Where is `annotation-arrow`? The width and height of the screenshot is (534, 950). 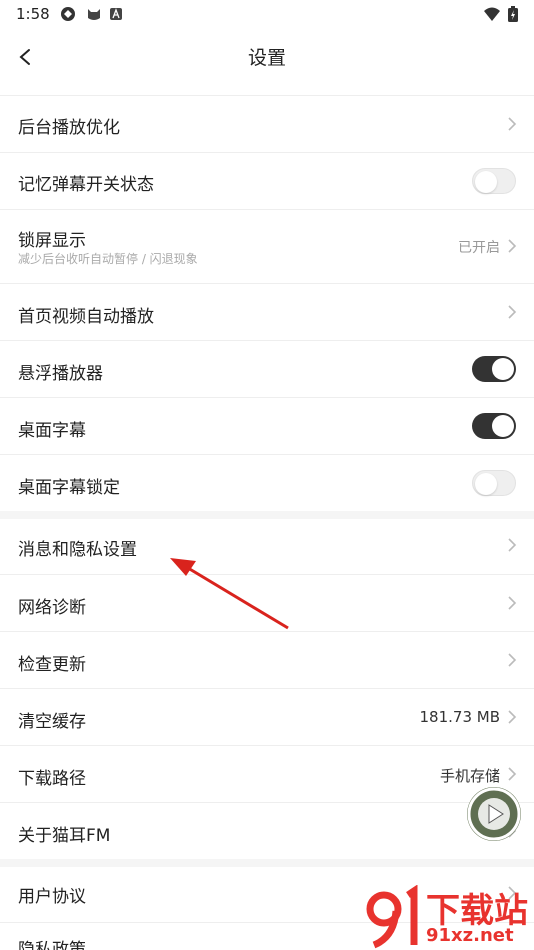
annotation-arrow is located at coordinates (229, 594).